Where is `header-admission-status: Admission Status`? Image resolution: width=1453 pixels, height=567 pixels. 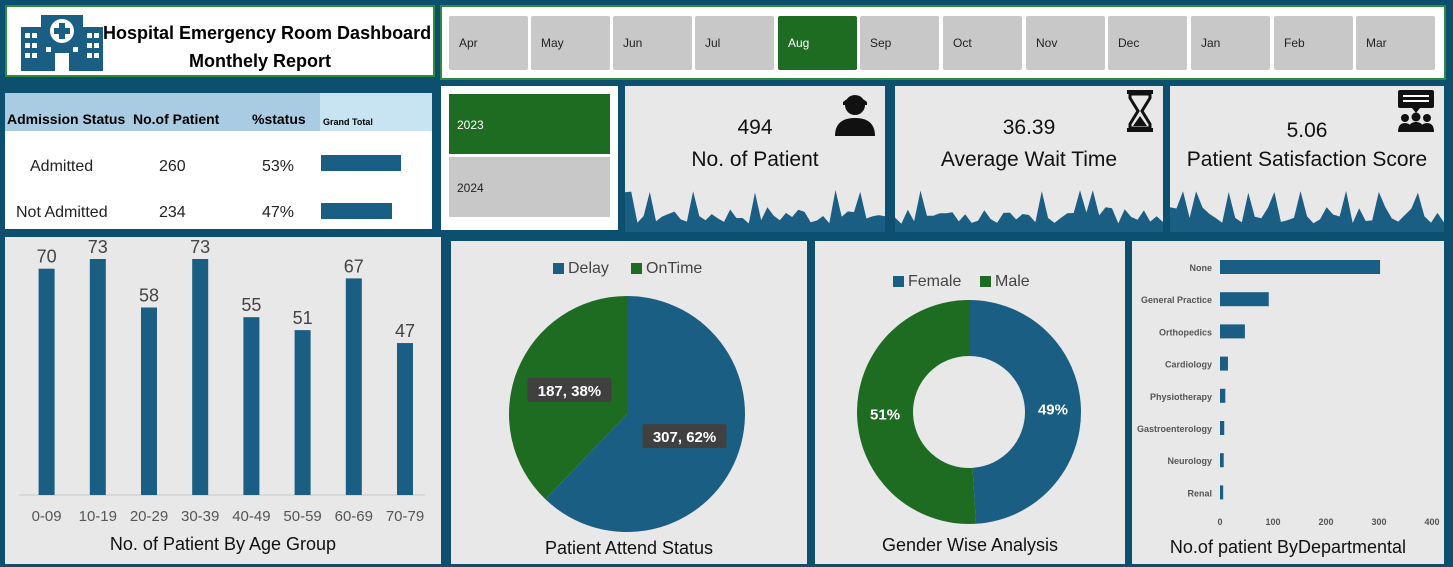 header-admission-status: Admission Status is located at coordinates (66, 119).